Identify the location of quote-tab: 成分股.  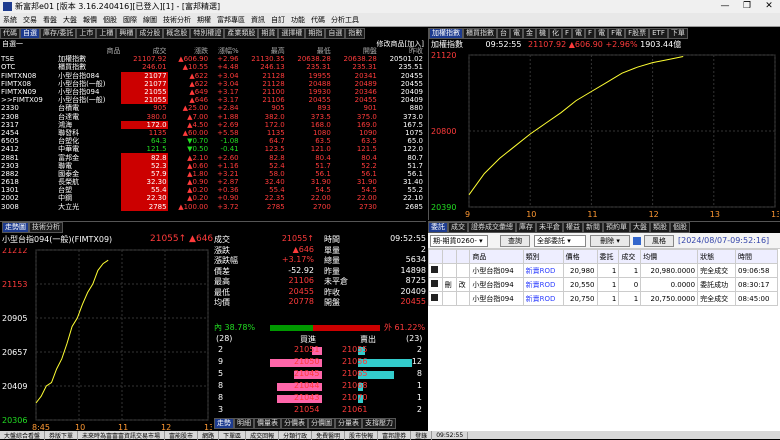
(150, 33).